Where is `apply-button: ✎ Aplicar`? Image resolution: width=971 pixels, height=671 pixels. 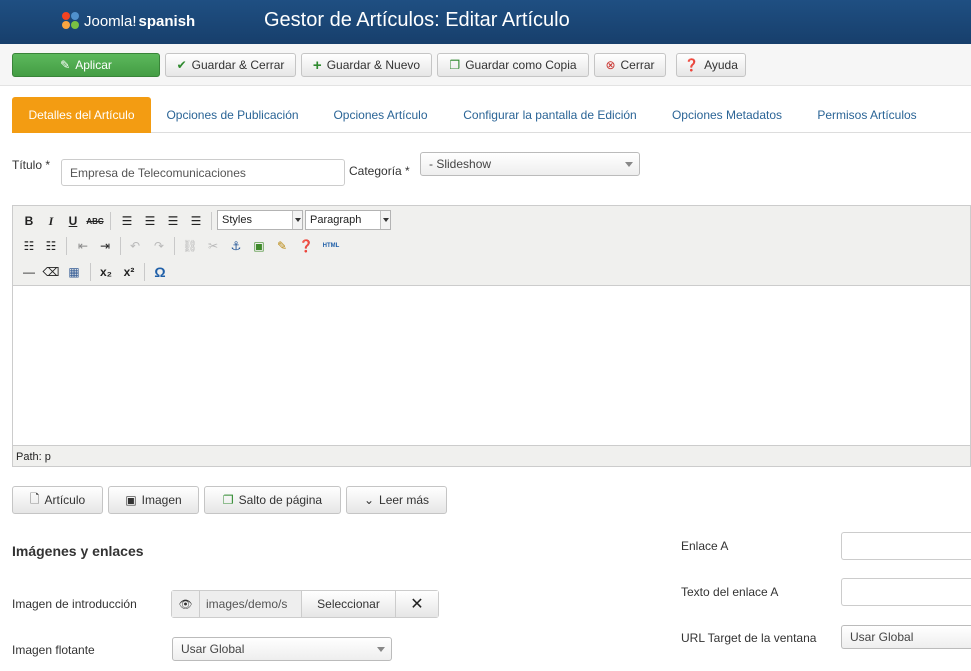
apply-button: ✎ Aplicar is located at coordinates (86, 65).